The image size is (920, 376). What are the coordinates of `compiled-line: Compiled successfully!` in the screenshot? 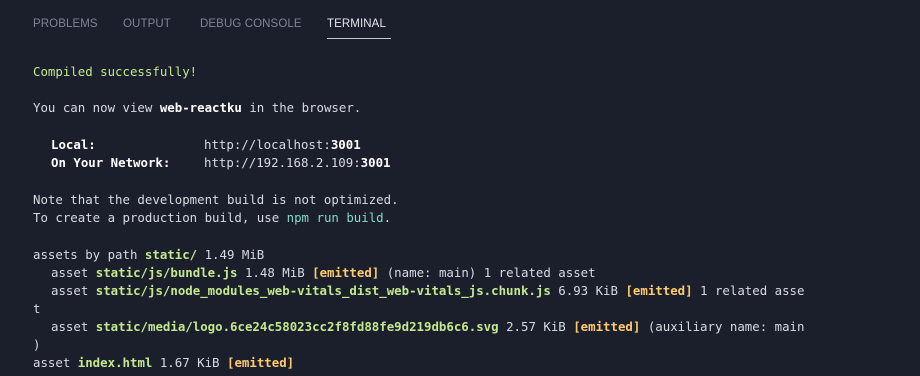 It's located at (115, 71).